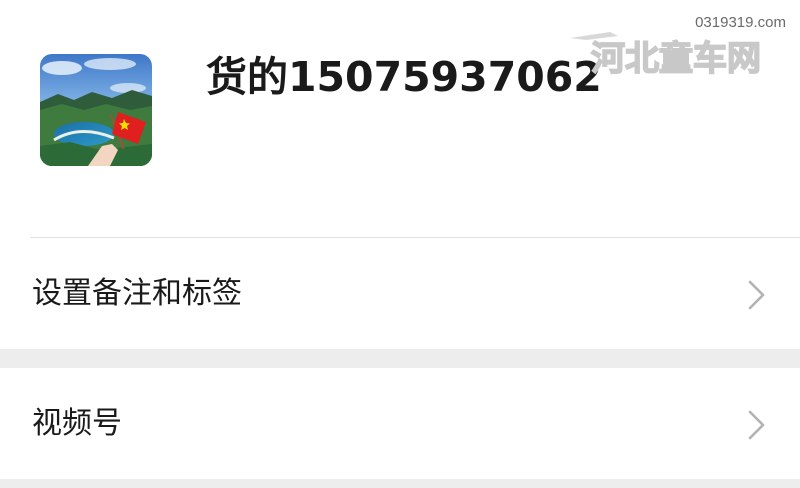  I want to click on watermark-logo-text: 河北童车网, so click(676, 59).